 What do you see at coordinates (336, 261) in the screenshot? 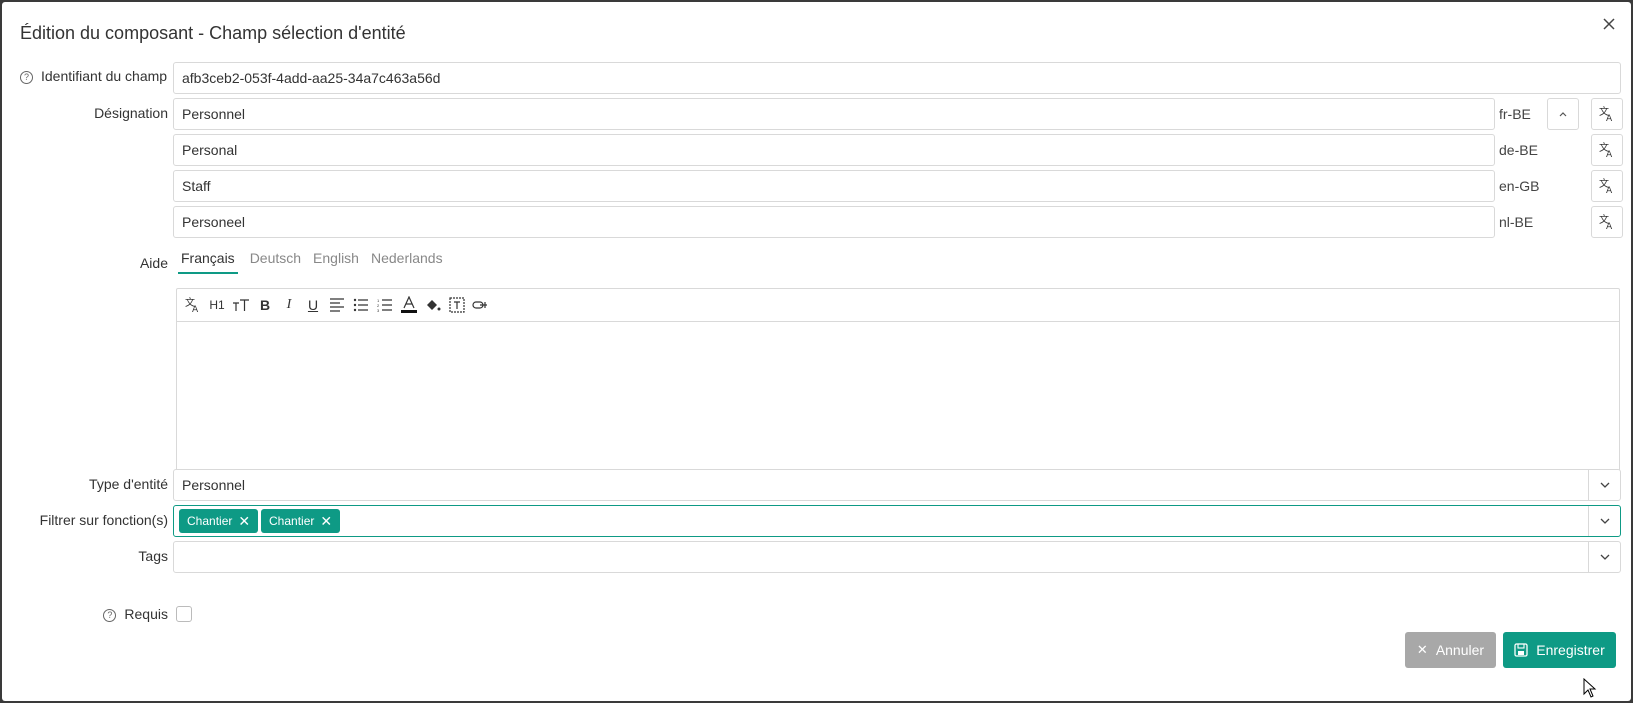
I see `tab-english: English` at bounding box center [336, 261].